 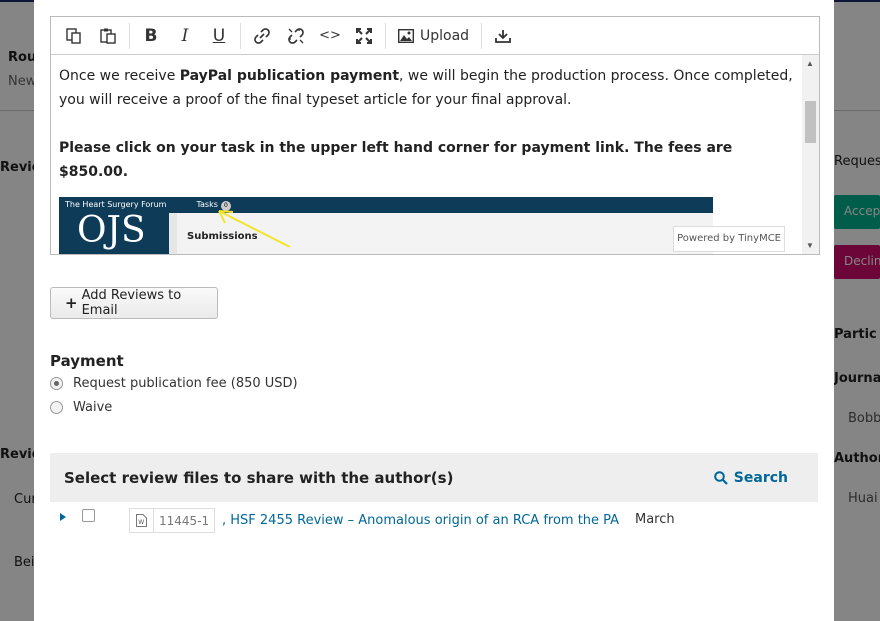 What do you see at coordinates (810, 122) in the screenshot?
I see `scrollbar-thumb` at bounding box center [810, 122].